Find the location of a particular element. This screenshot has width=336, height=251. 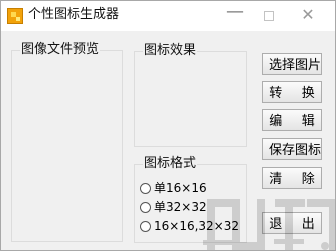

convert-button: 转 换 is located at coordinates (292, 92).